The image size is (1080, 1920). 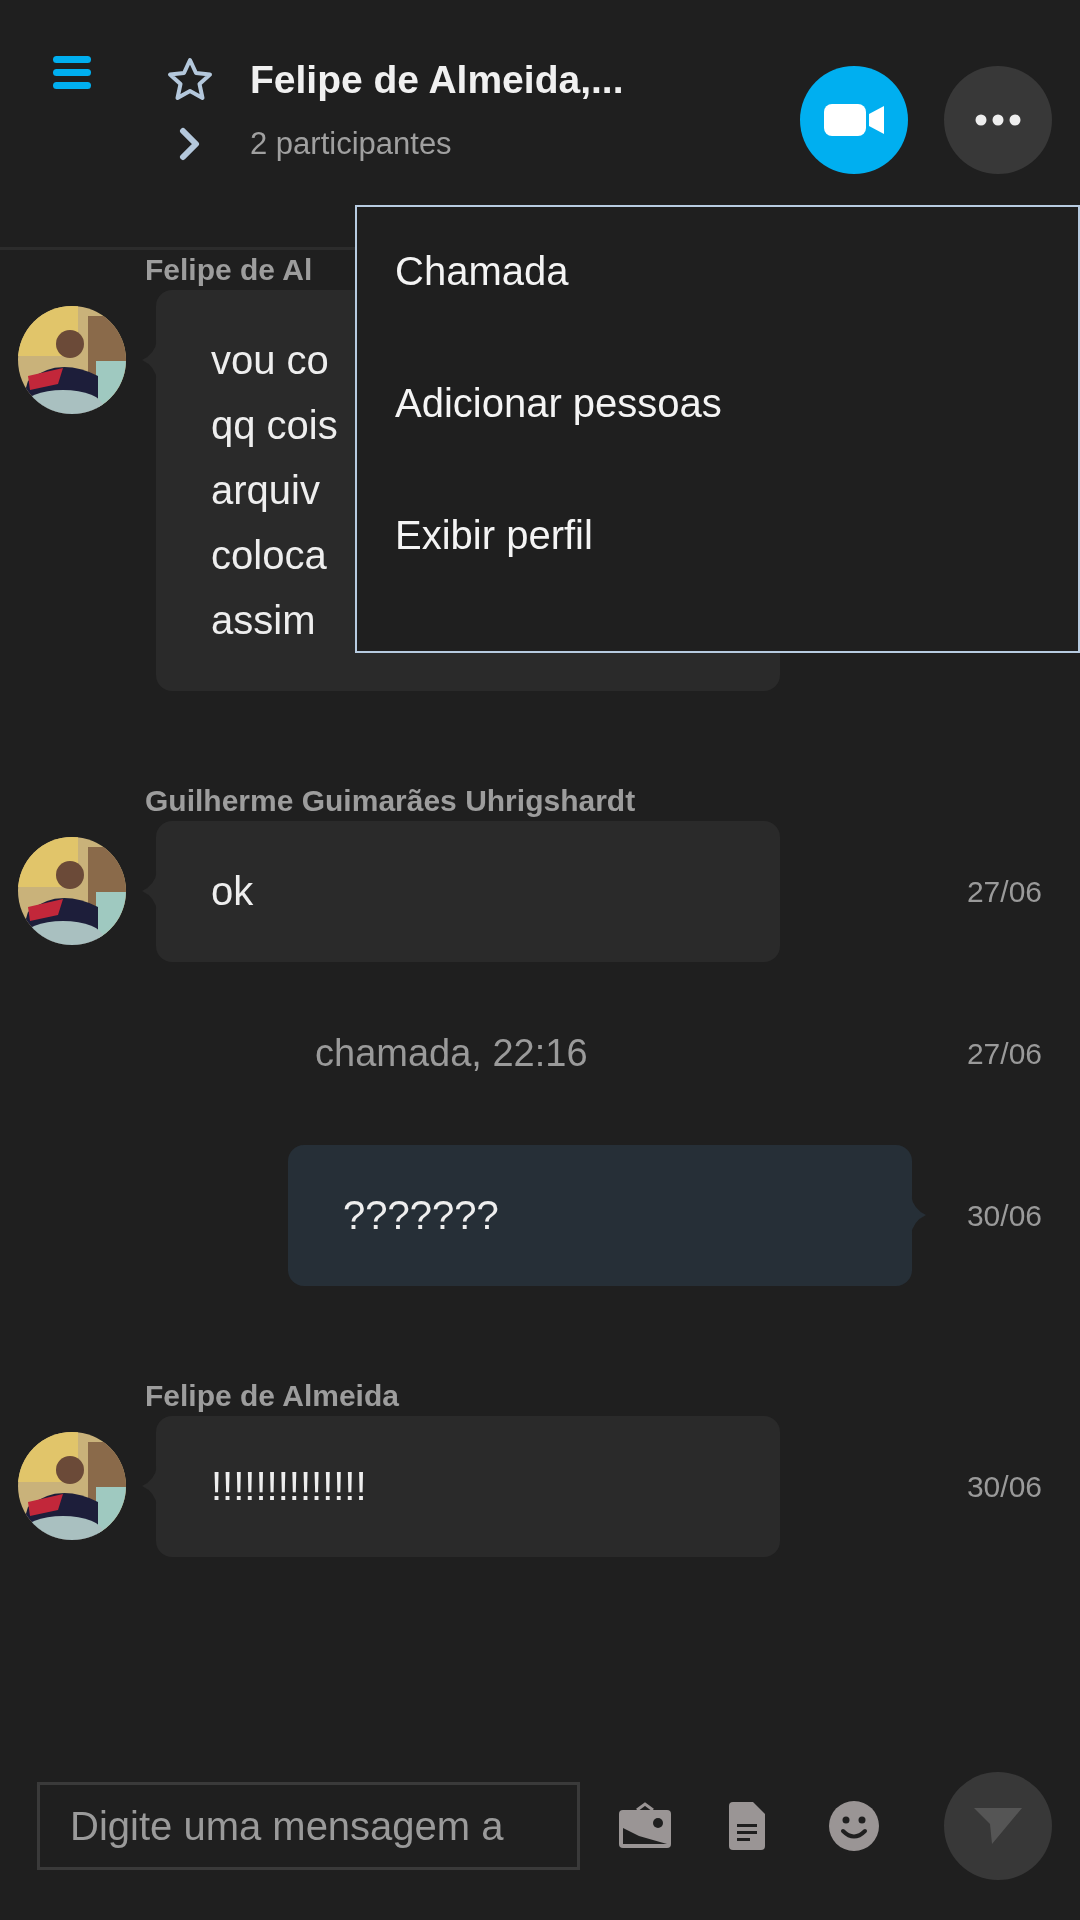 I want to click on message-text: vou co, so click(x=270, y=360).